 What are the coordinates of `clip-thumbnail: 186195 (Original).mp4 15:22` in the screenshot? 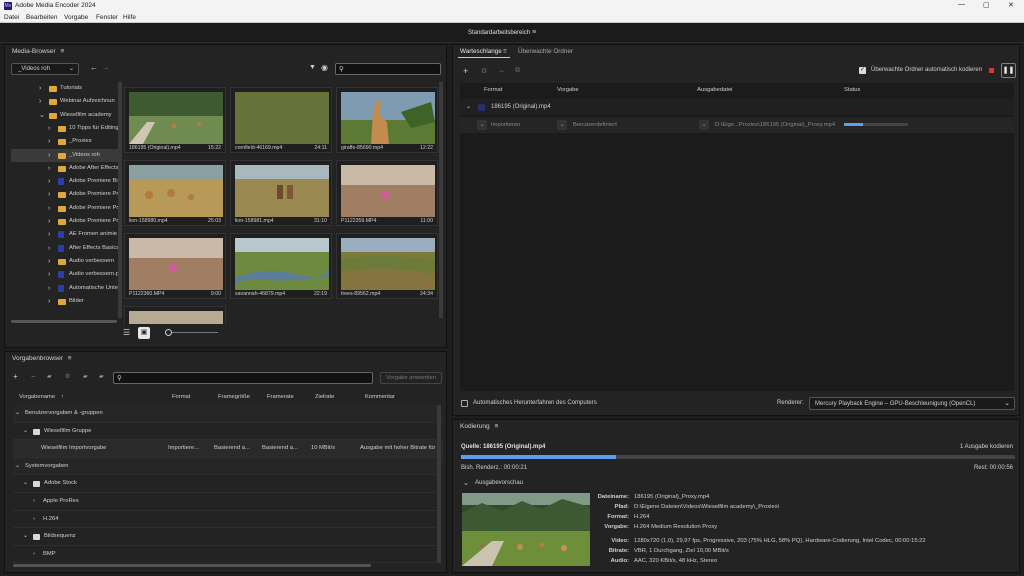 It's located at (175, 120).